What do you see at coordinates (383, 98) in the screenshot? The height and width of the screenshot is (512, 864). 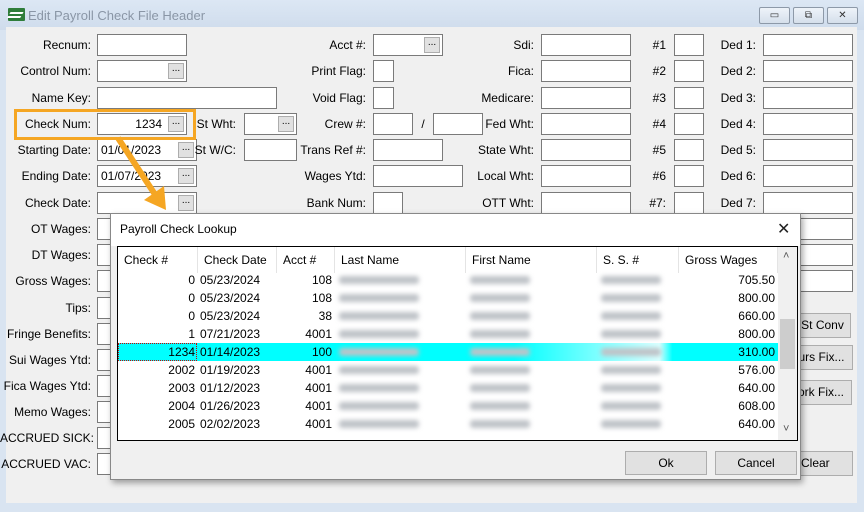 I see `void-flag-input` at bounding box center [383, 98].